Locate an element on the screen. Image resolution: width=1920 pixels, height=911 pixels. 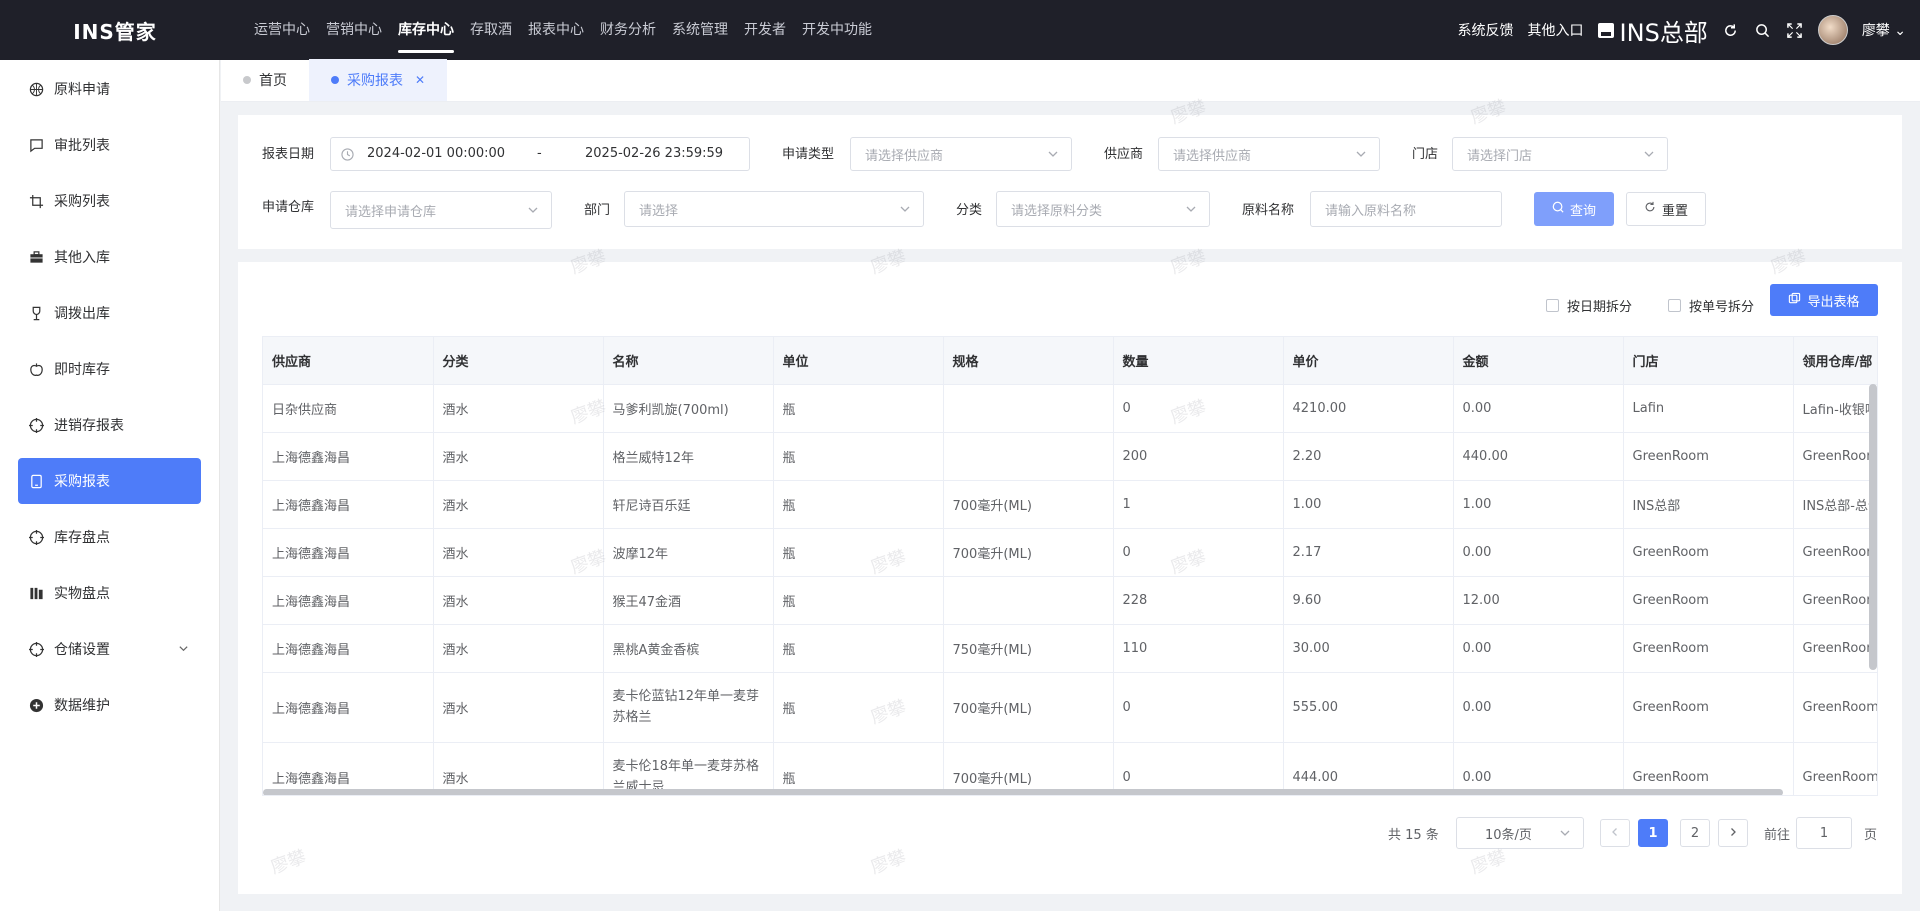
tab-purchase-report: 采购报表 ✕ is located at coordinates (378, 80).